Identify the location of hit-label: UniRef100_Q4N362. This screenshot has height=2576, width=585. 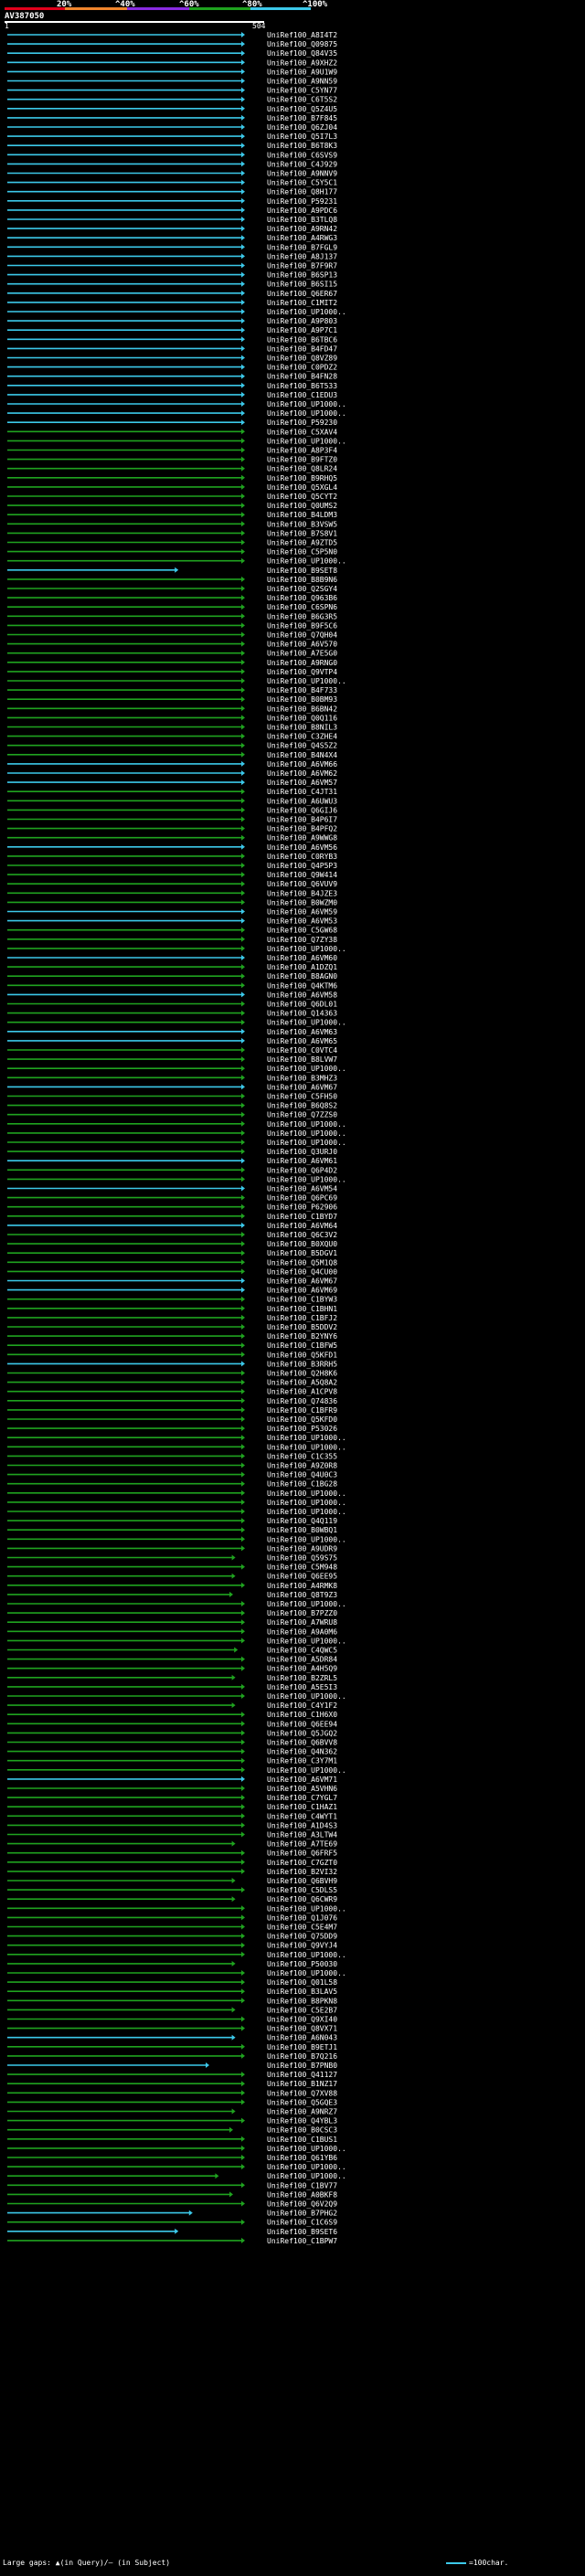
(302, 1752).